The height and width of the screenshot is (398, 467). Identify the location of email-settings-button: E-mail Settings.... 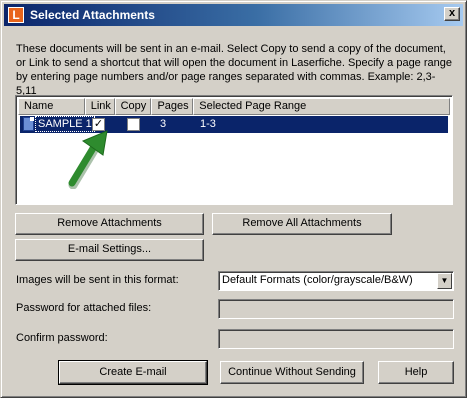
(109, 250).